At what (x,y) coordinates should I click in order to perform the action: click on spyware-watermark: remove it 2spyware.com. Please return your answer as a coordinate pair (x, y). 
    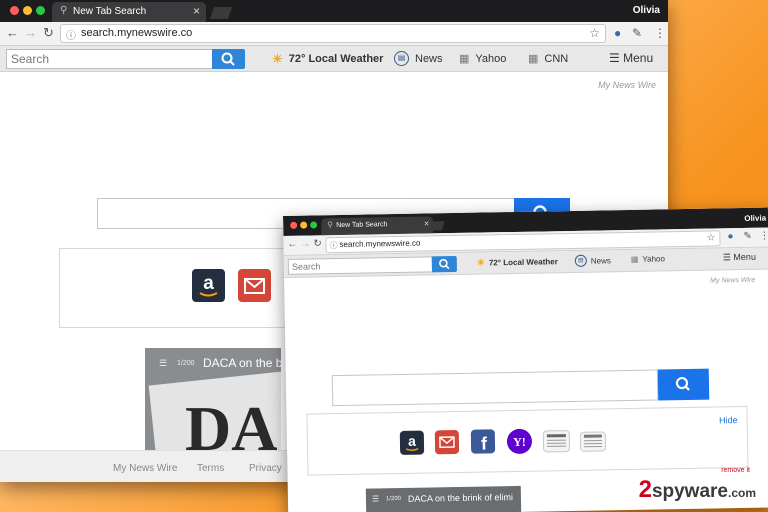
    Looking at the image, I should click on (697, 485).